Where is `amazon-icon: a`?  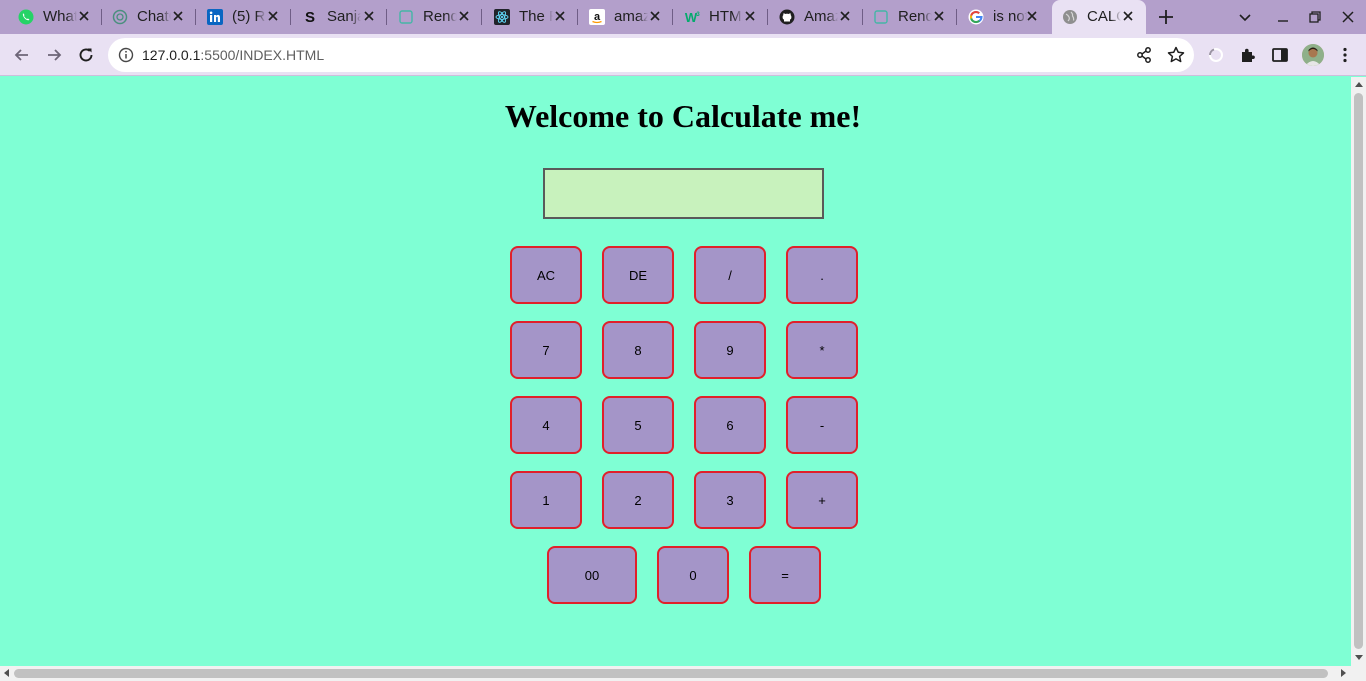
amazon-icon: a is located at coordinates (597, 17).